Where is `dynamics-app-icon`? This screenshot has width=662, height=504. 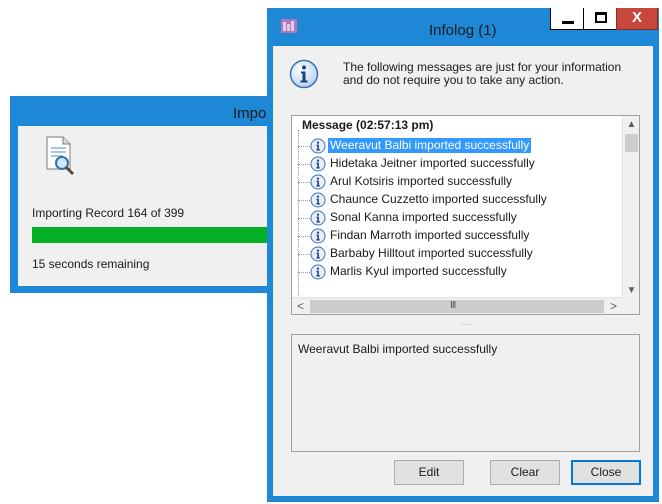
dynamics-app-icon is located at coordinates (289, 26).